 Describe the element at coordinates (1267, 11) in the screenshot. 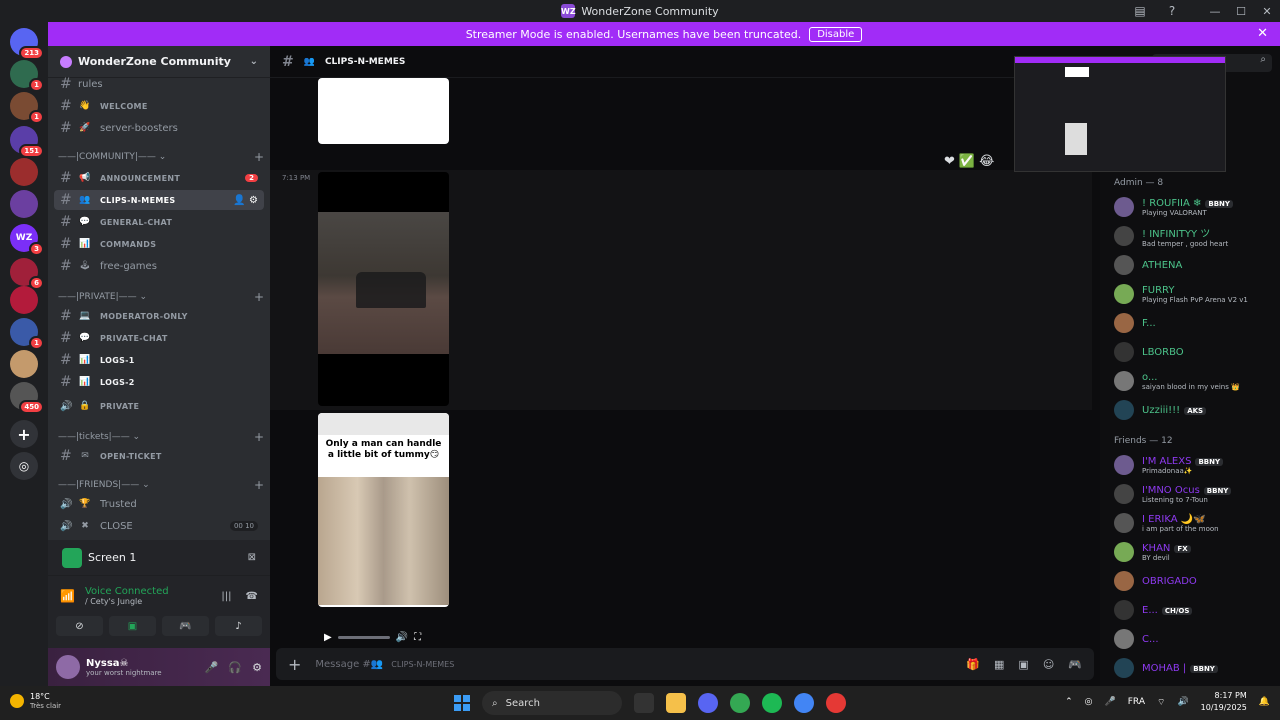

I see `close-window-button: ✕` at that location.